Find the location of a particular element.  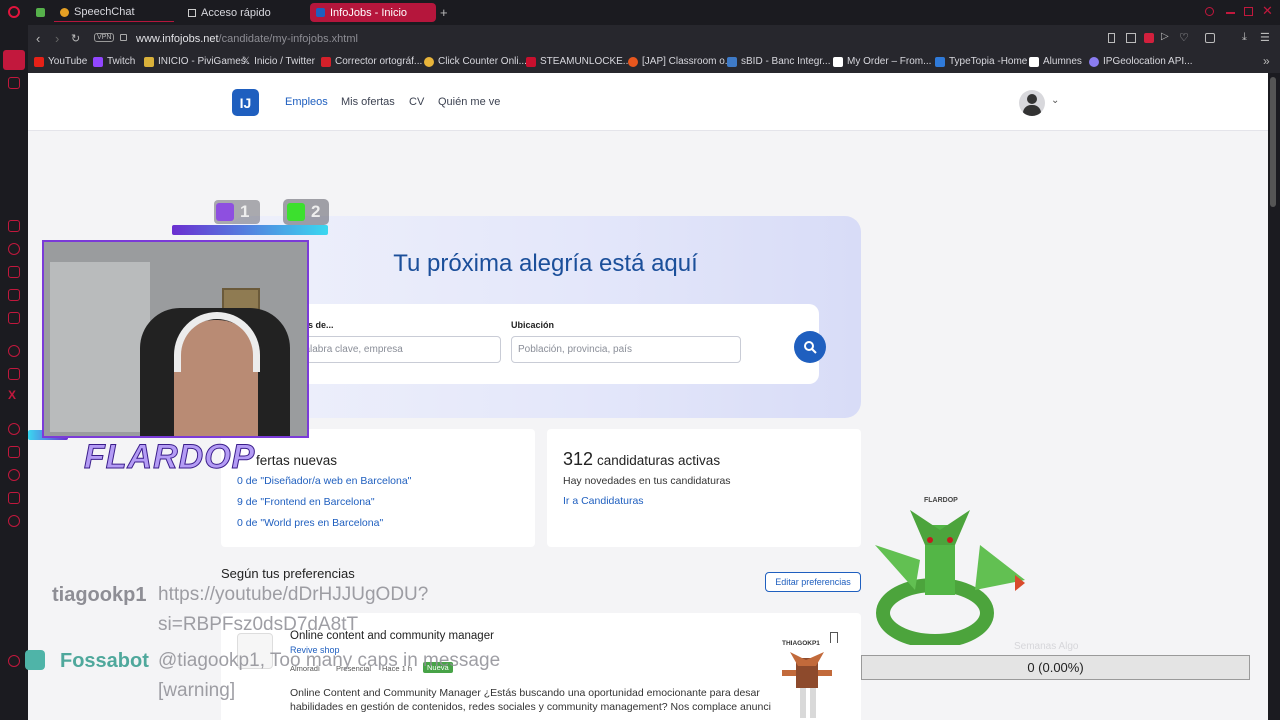

adblock-icon is located at coordinates (1149, 38).